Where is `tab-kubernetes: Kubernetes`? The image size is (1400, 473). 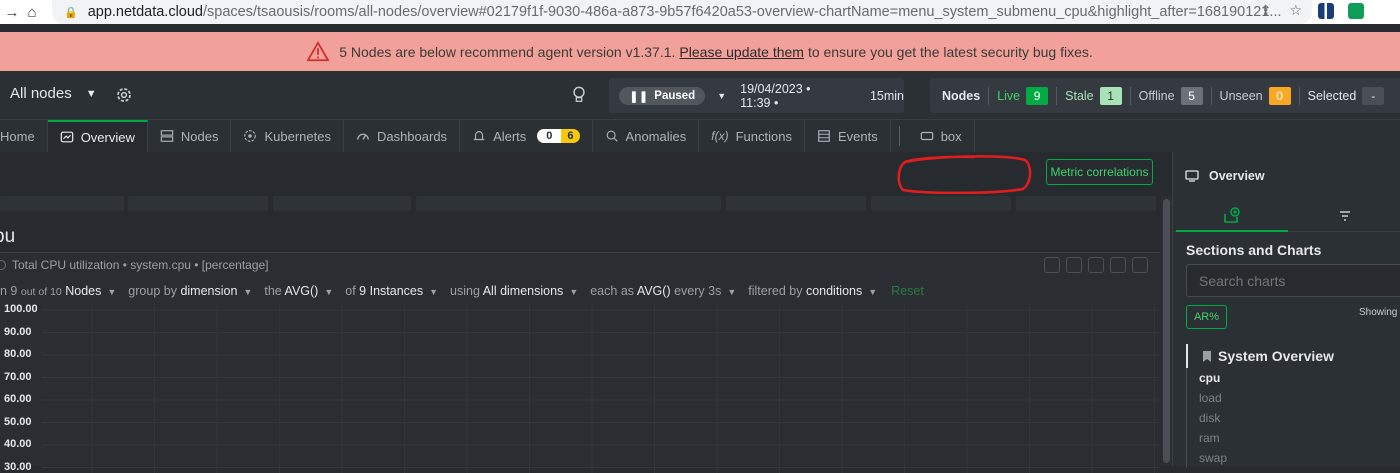 tab-kubernetes: Kubernetes is located at coordinates (287, 136).